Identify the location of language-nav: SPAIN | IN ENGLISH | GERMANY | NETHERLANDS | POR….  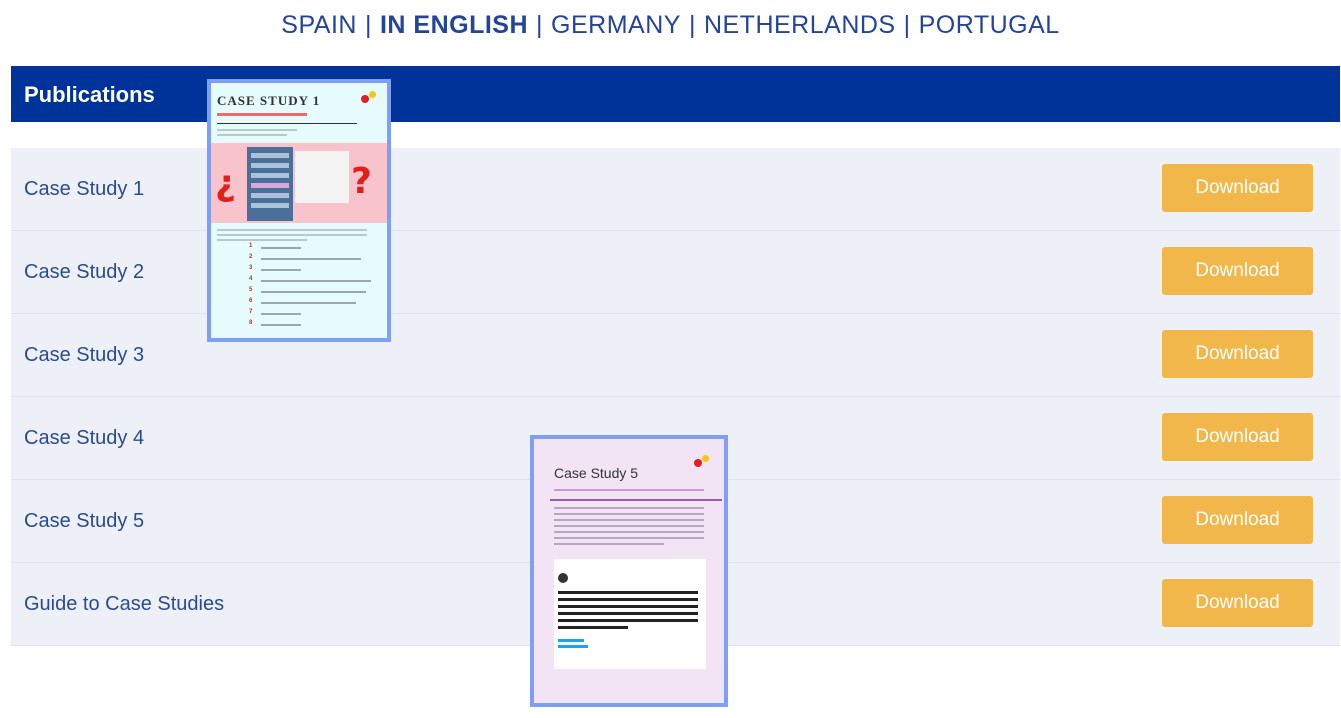
(670, 25).